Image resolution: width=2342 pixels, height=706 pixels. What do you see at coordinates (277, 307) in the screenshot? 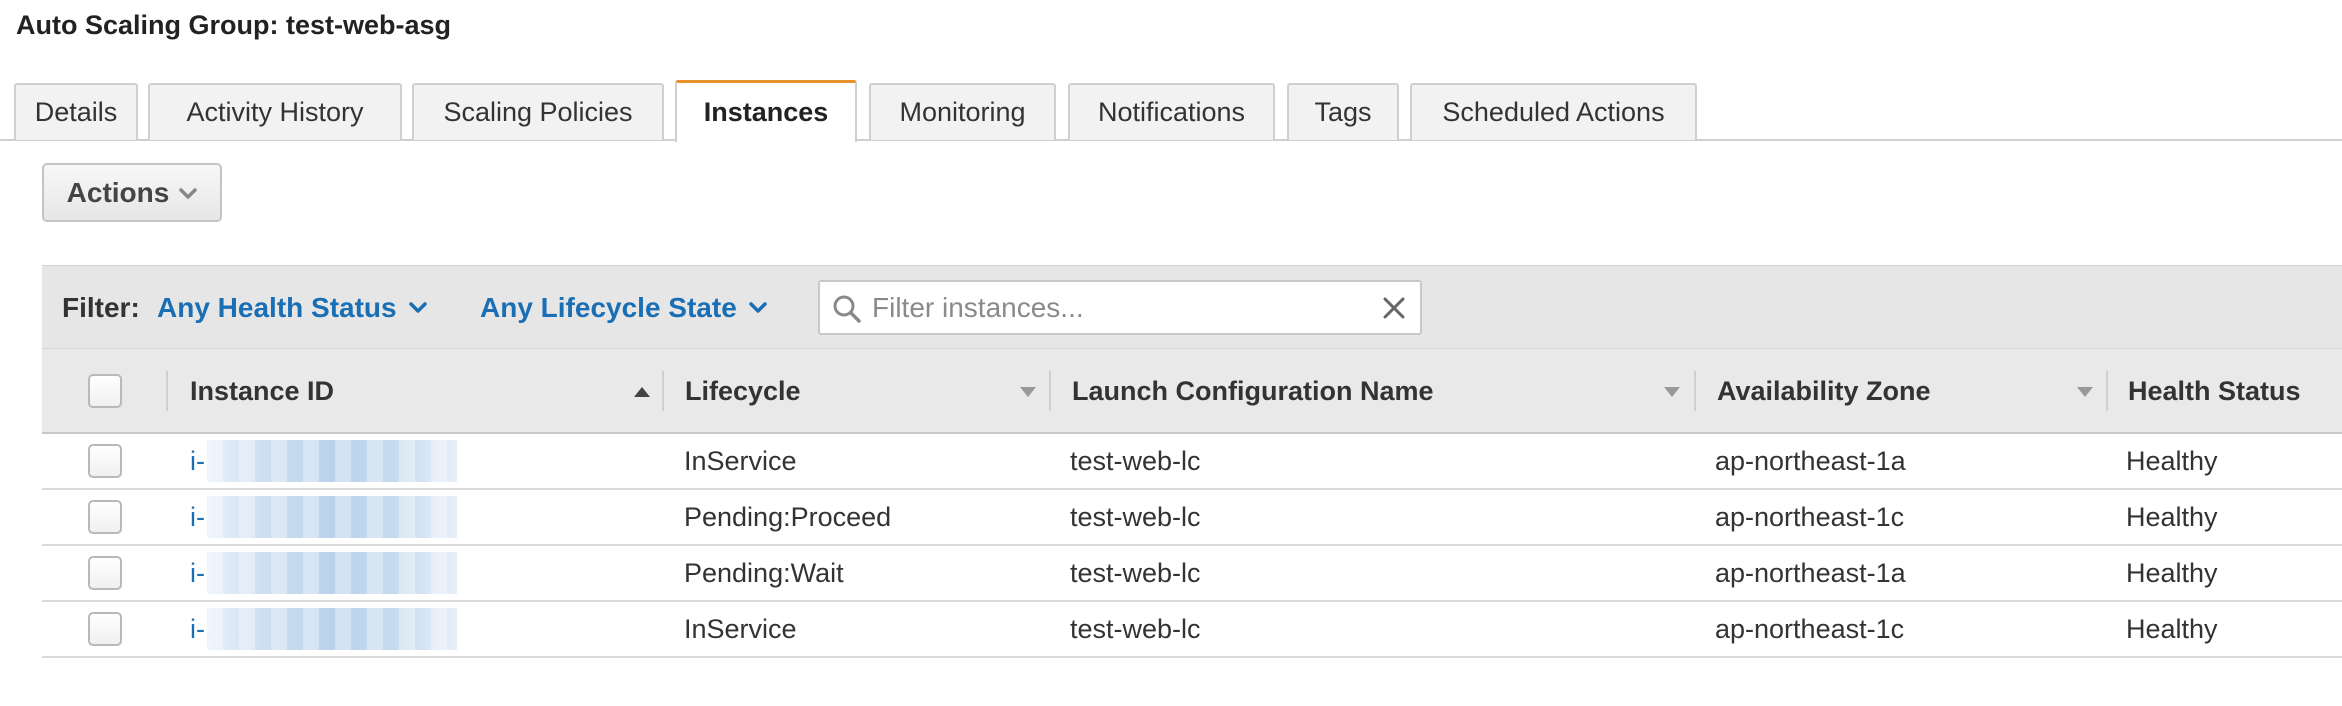
I see `health-status-value: Any Health Status` at bounding box center [277, 307].